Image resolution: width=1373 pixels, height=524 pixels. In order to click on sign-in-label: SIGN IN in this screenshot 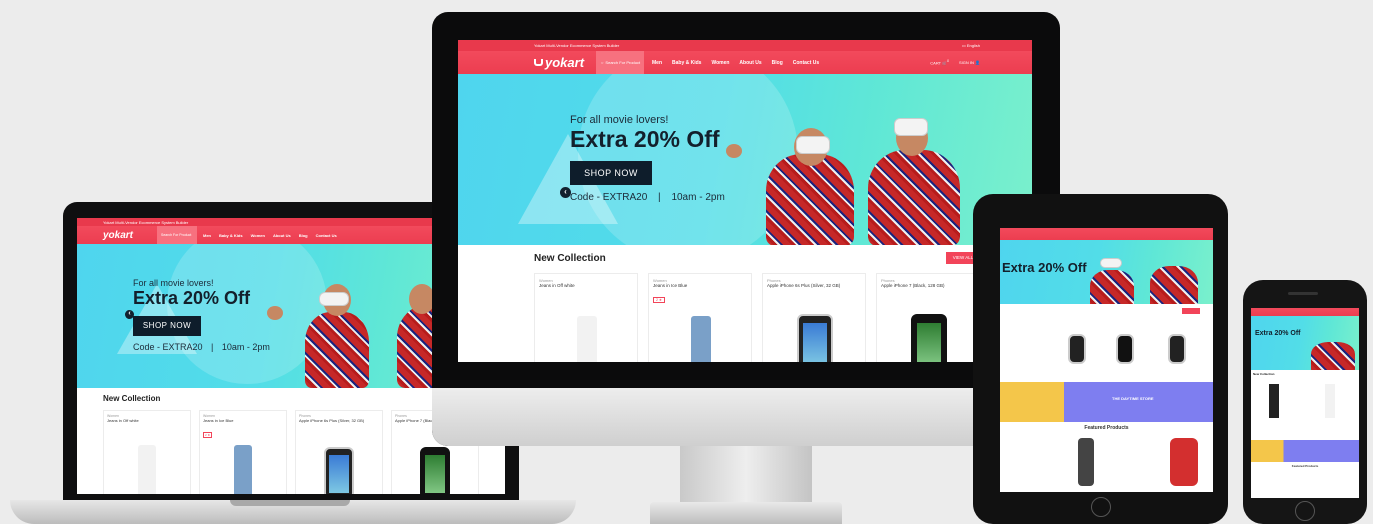, I will do `click(966, 62)`.